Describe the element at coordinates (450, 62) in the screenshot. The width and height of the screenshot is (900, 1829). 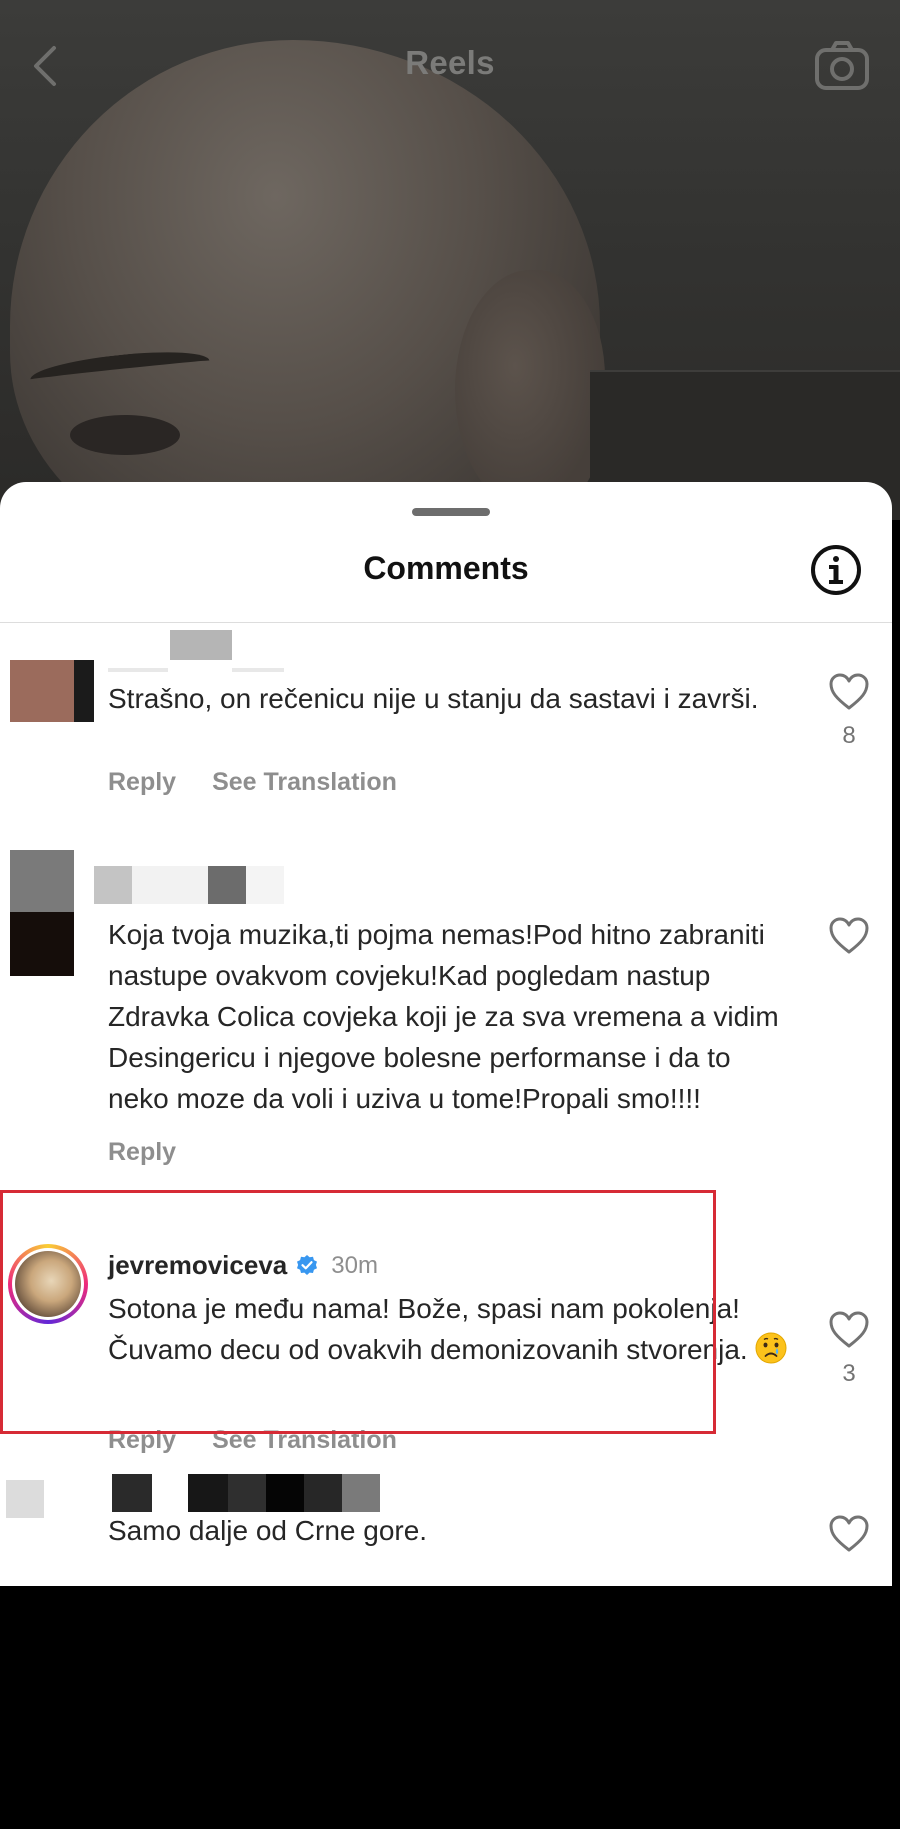
I see `page-title: Reels` at that location.